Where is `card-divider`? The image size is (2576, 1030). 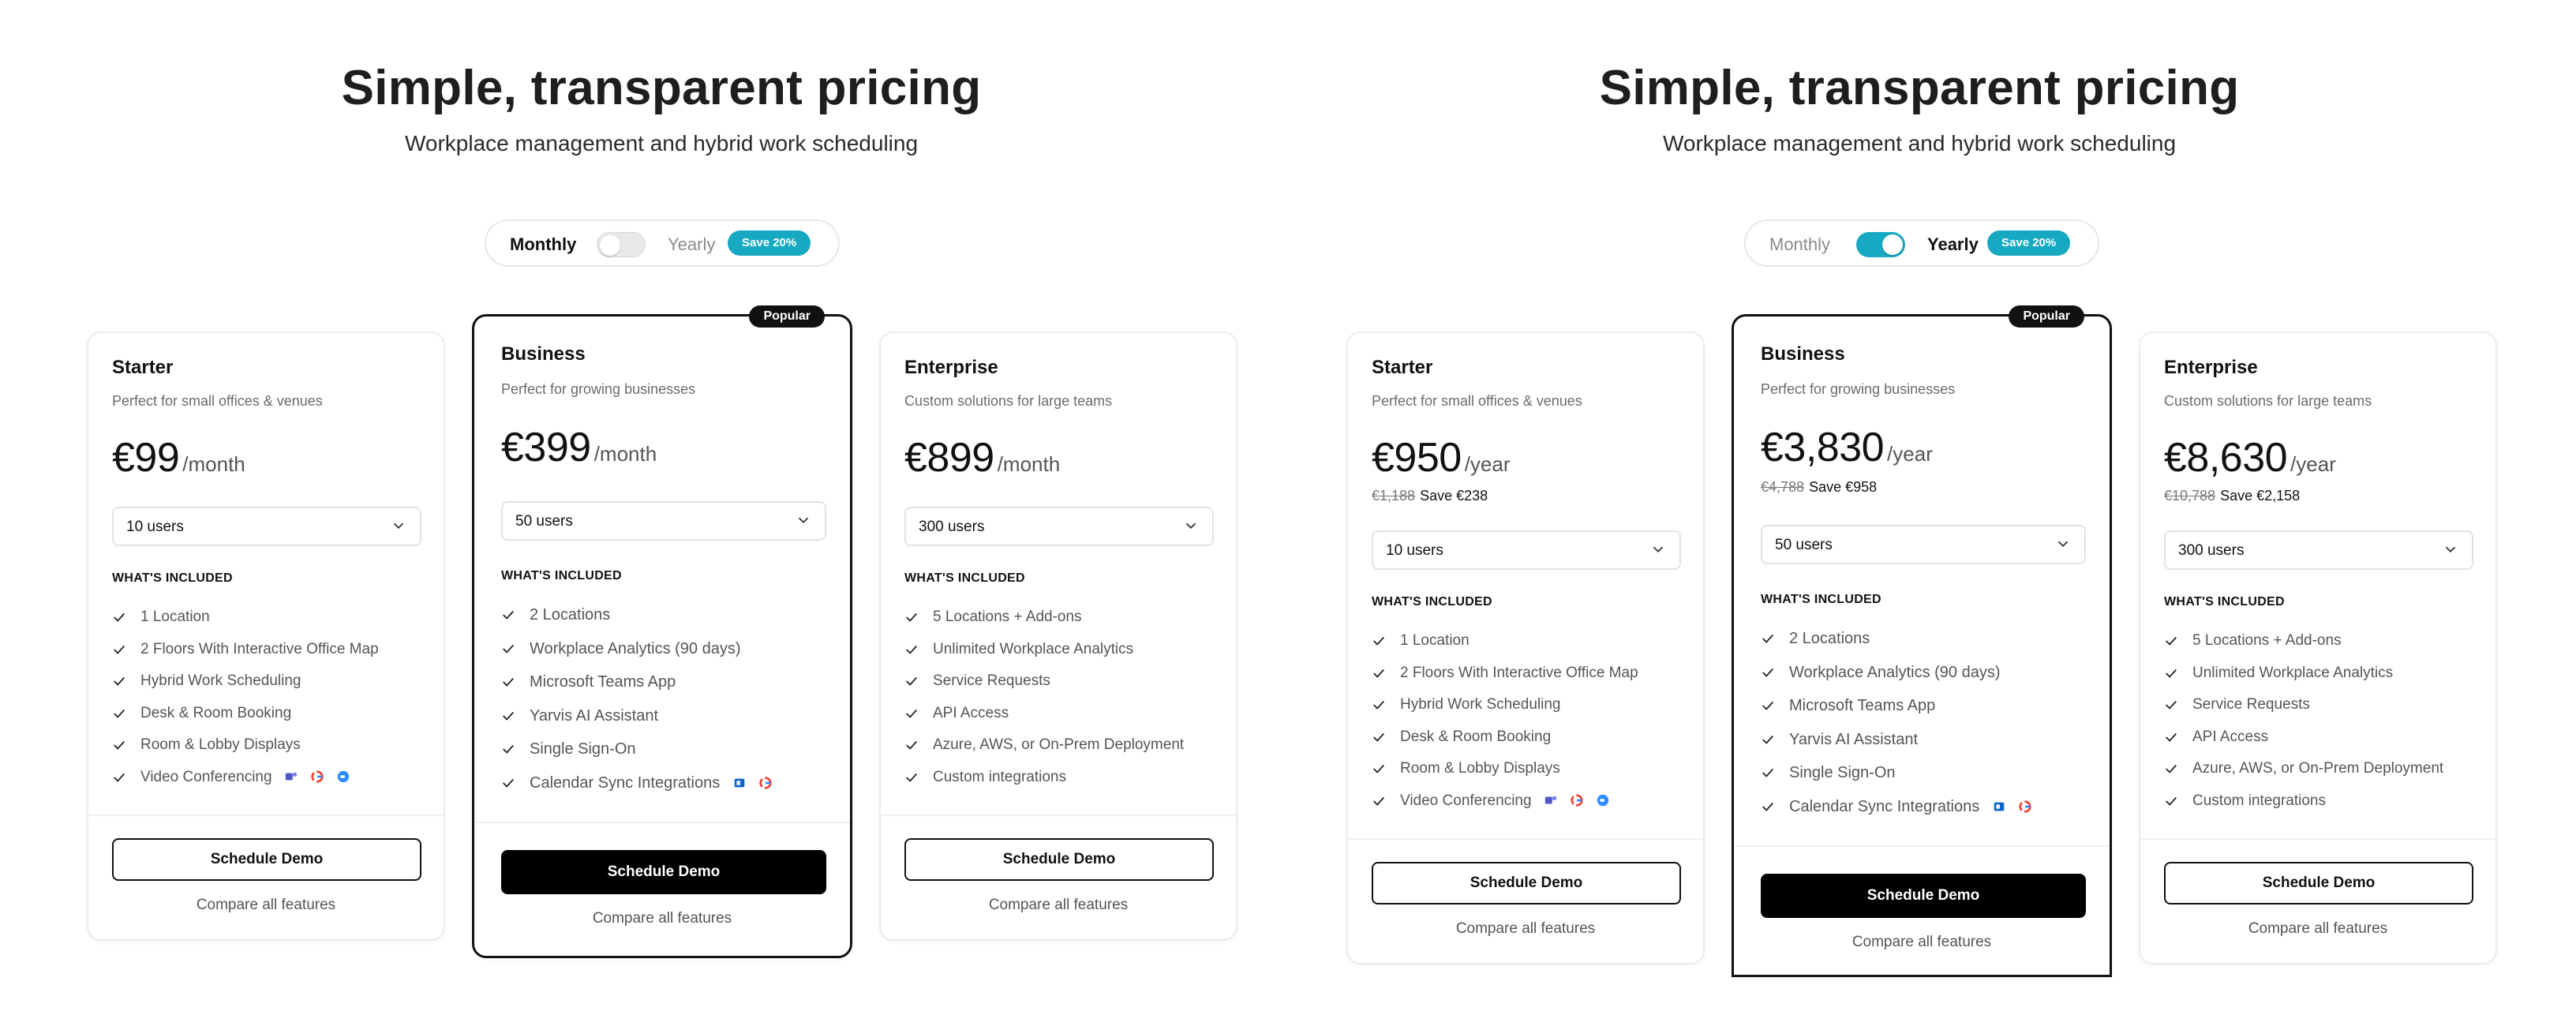 card-divider is located at coordinates (266, 816).